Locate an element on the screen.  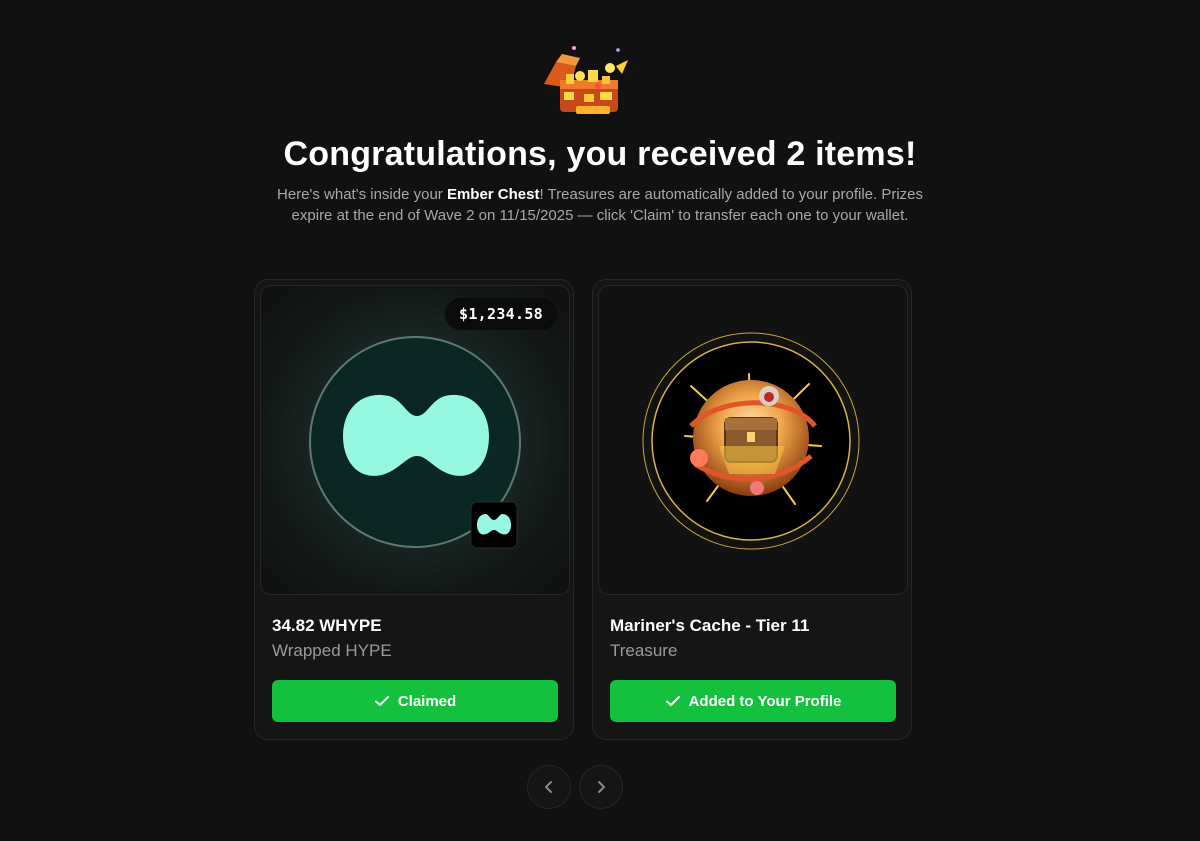
treasure-orb-icon is located at coordinates (751, 441).